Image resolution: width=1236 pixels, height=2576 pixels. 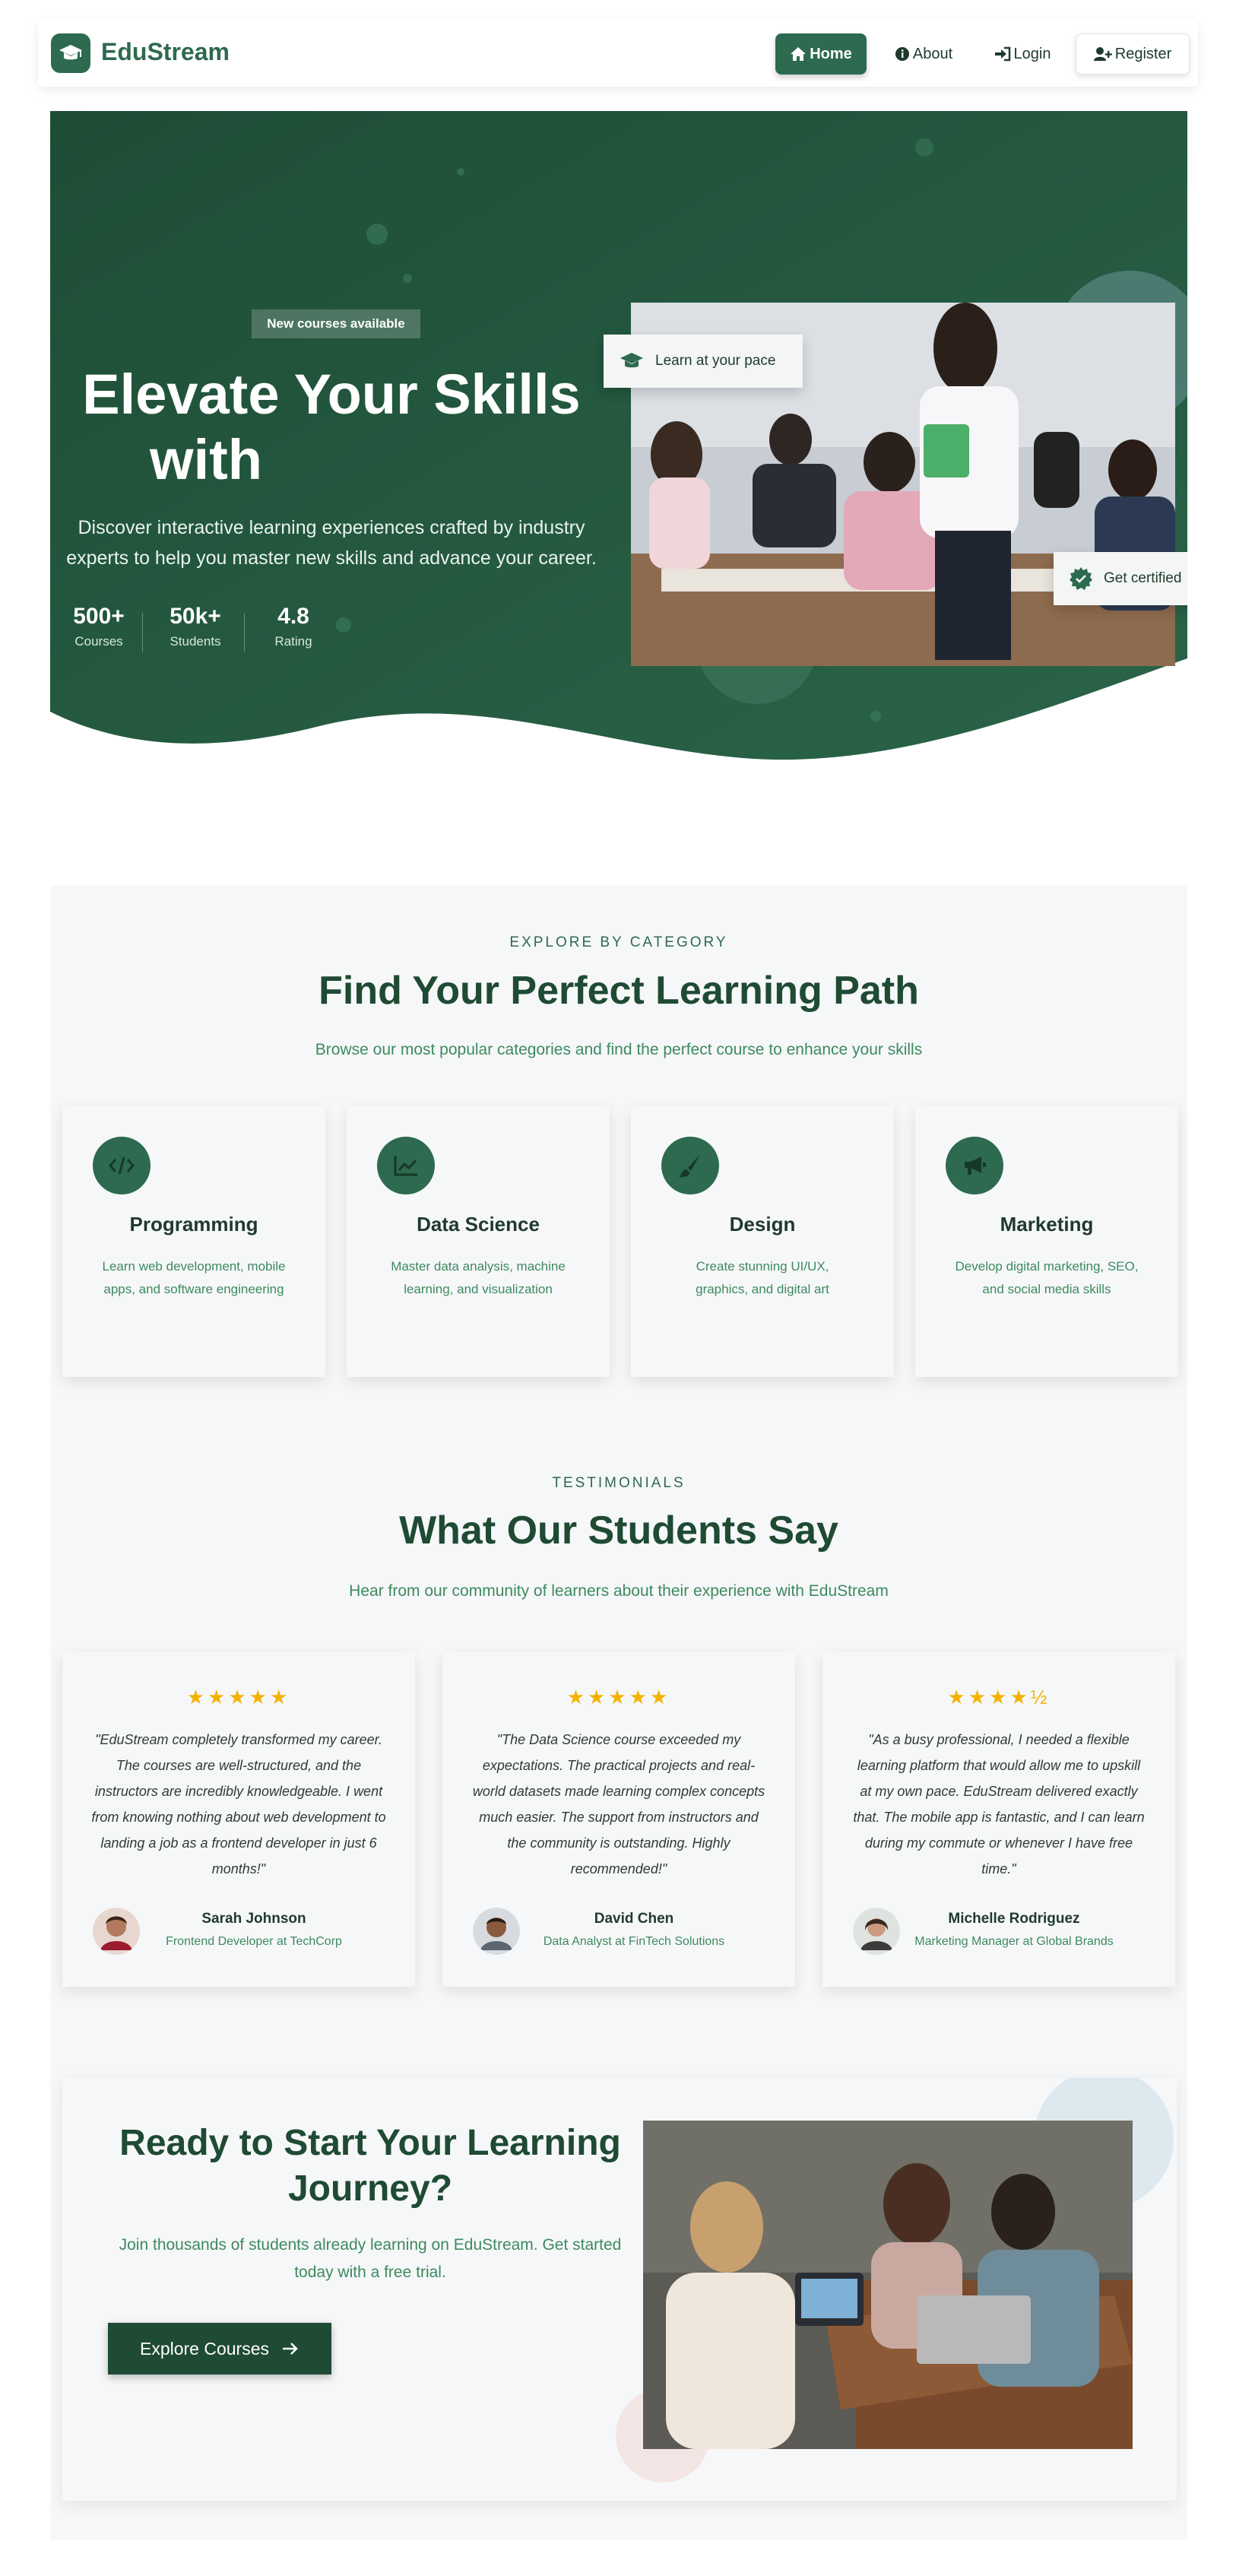 I want to click on explore-courses-label: Explore Courses, so click(x=205, y=2348).